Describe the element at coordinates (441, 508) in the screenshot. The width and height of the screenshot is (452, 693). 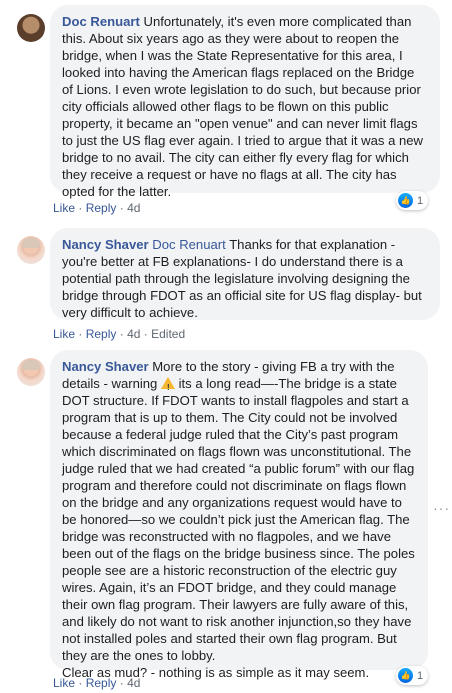
I see `more-options-icon: ···` at that location.